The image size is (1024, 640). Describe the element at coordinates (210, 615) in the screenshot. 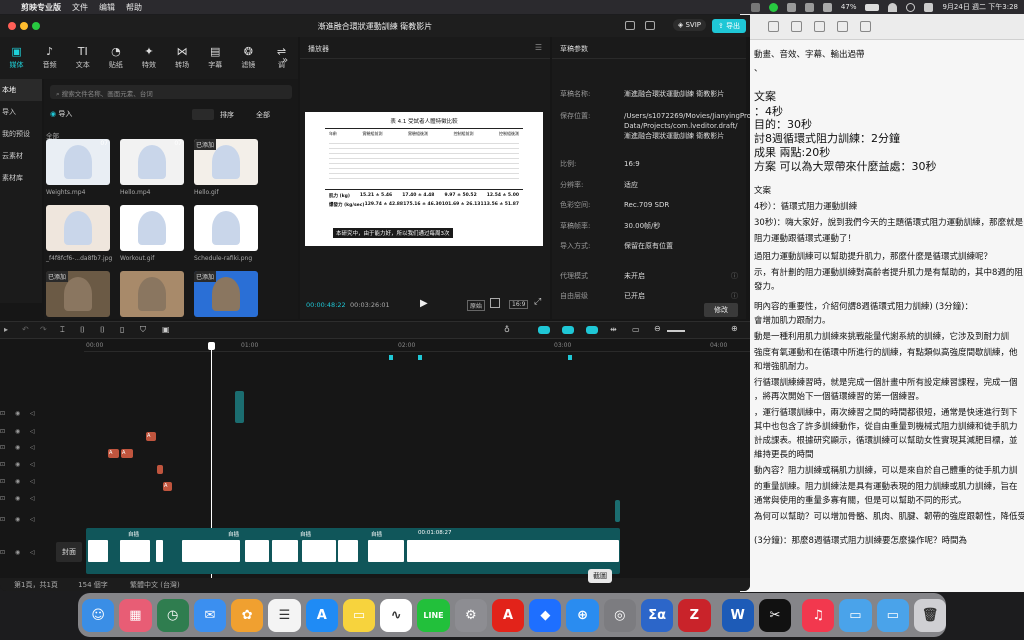

I see `mail-icon: ✉` at that location.